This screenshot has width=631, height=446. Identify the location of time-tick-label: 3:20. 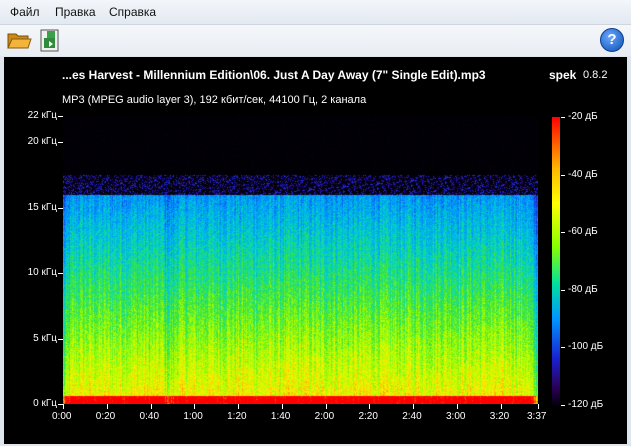
(499, 416).